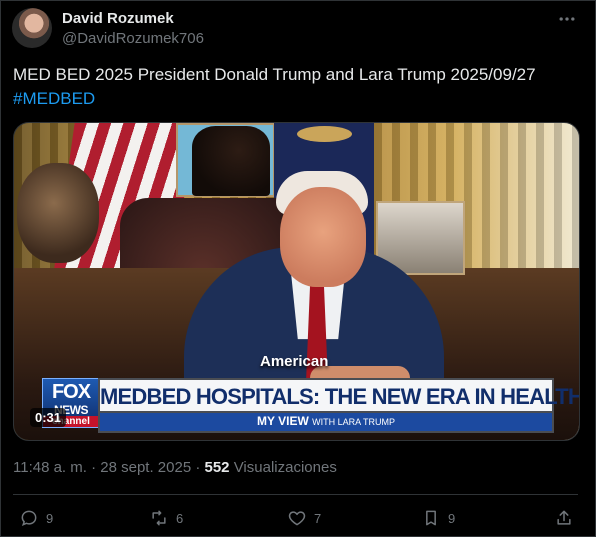  Describe the element at coordinates (431, 518) in the screenshot. I see `bookmark-icon` at that location.